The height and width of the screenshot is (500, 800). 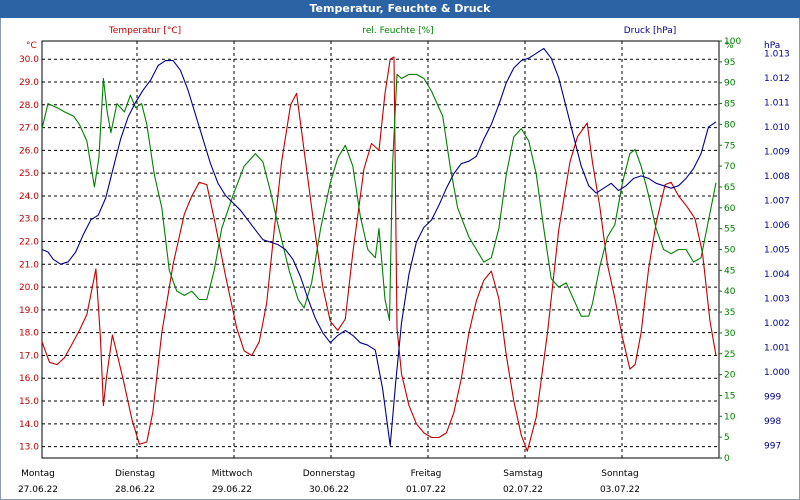 I want to click on x-tick-date: 27.06.22, so click(x=38, y=490).